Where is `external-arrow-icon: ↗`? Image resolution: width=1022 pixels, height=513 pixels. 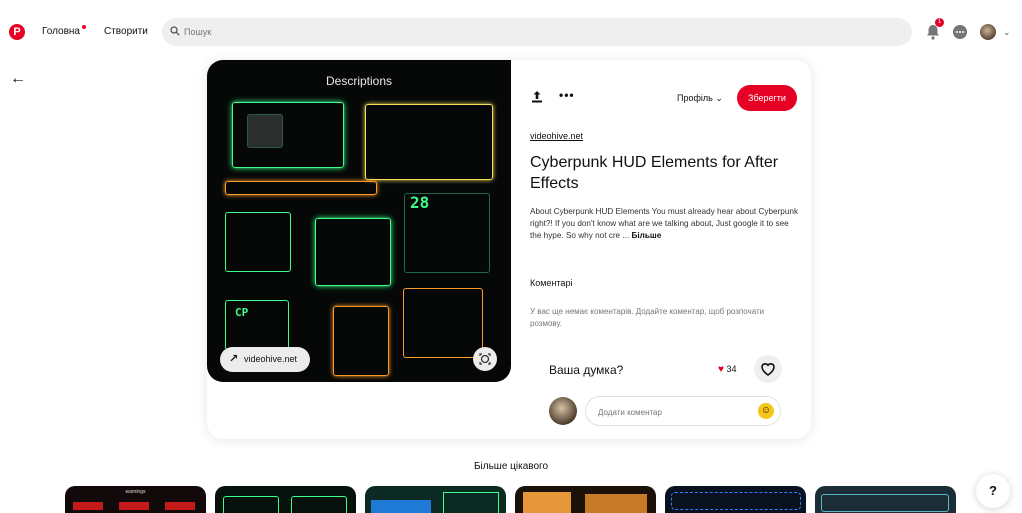 external-arrow-icon: ↗ is located at coordinates (234, 359).